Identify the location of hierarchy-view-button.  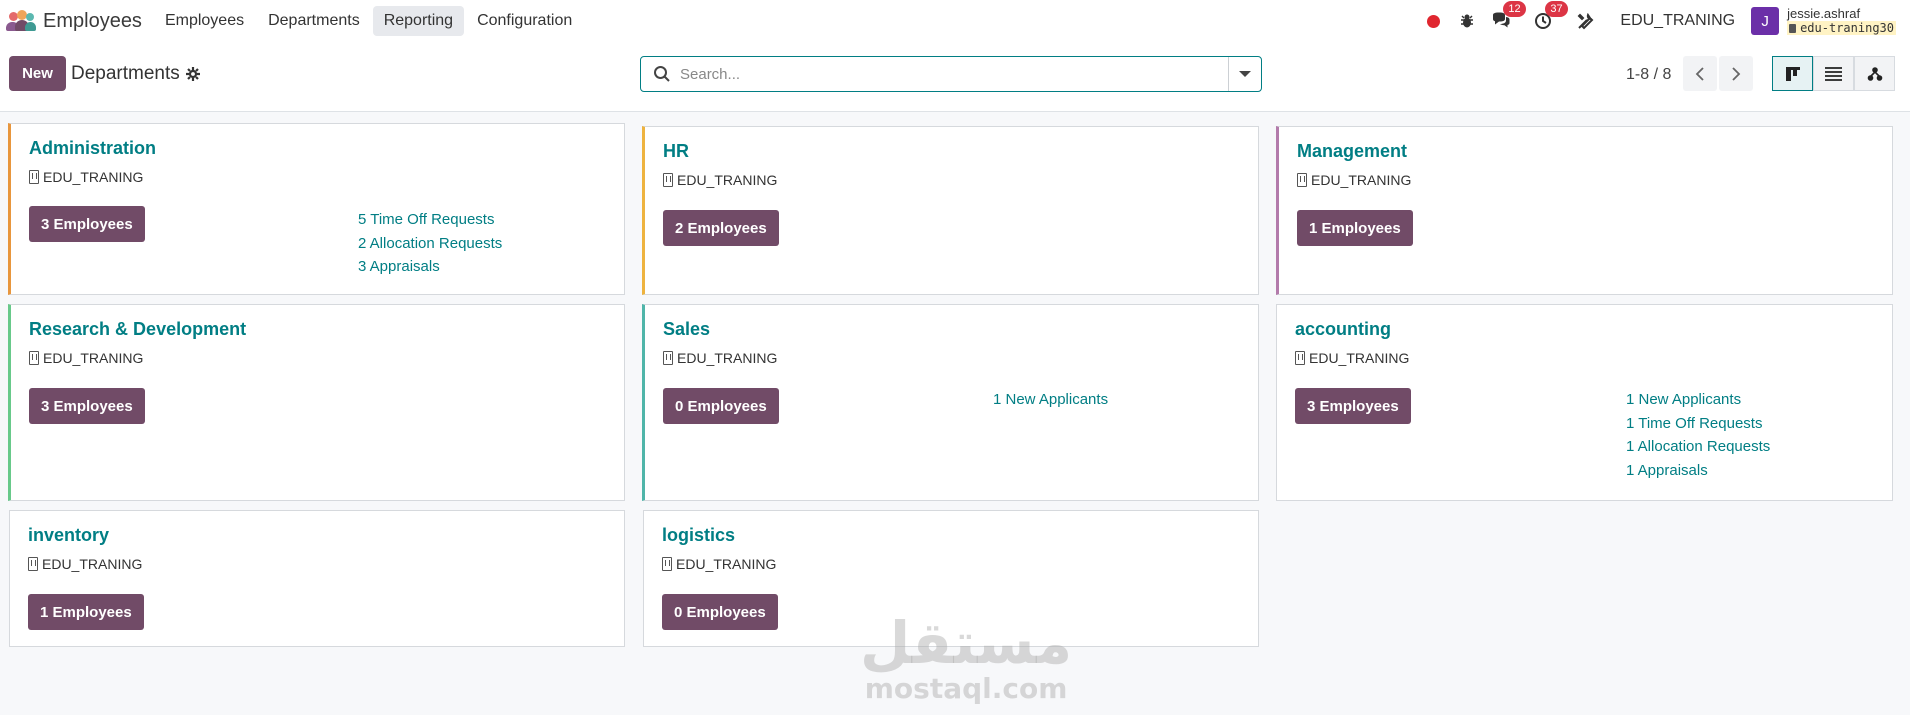
(1874, 73).